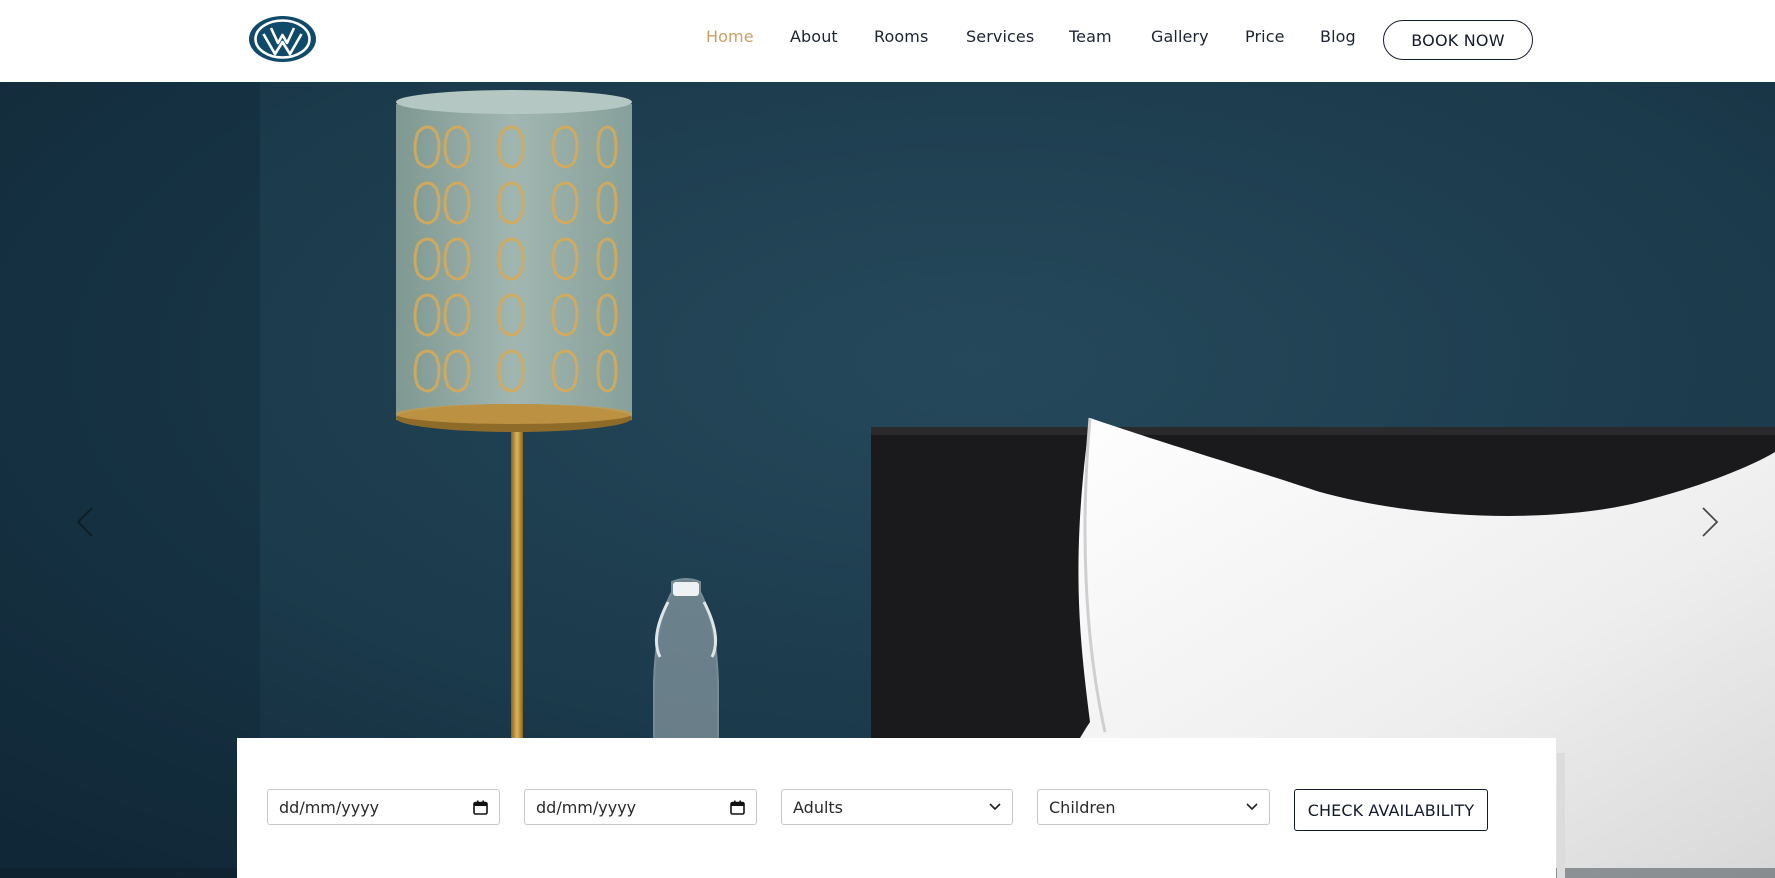 The width and height of the screenshot is (1775, 878). I want to click on booking-bar-edge, so click(1561, 815).